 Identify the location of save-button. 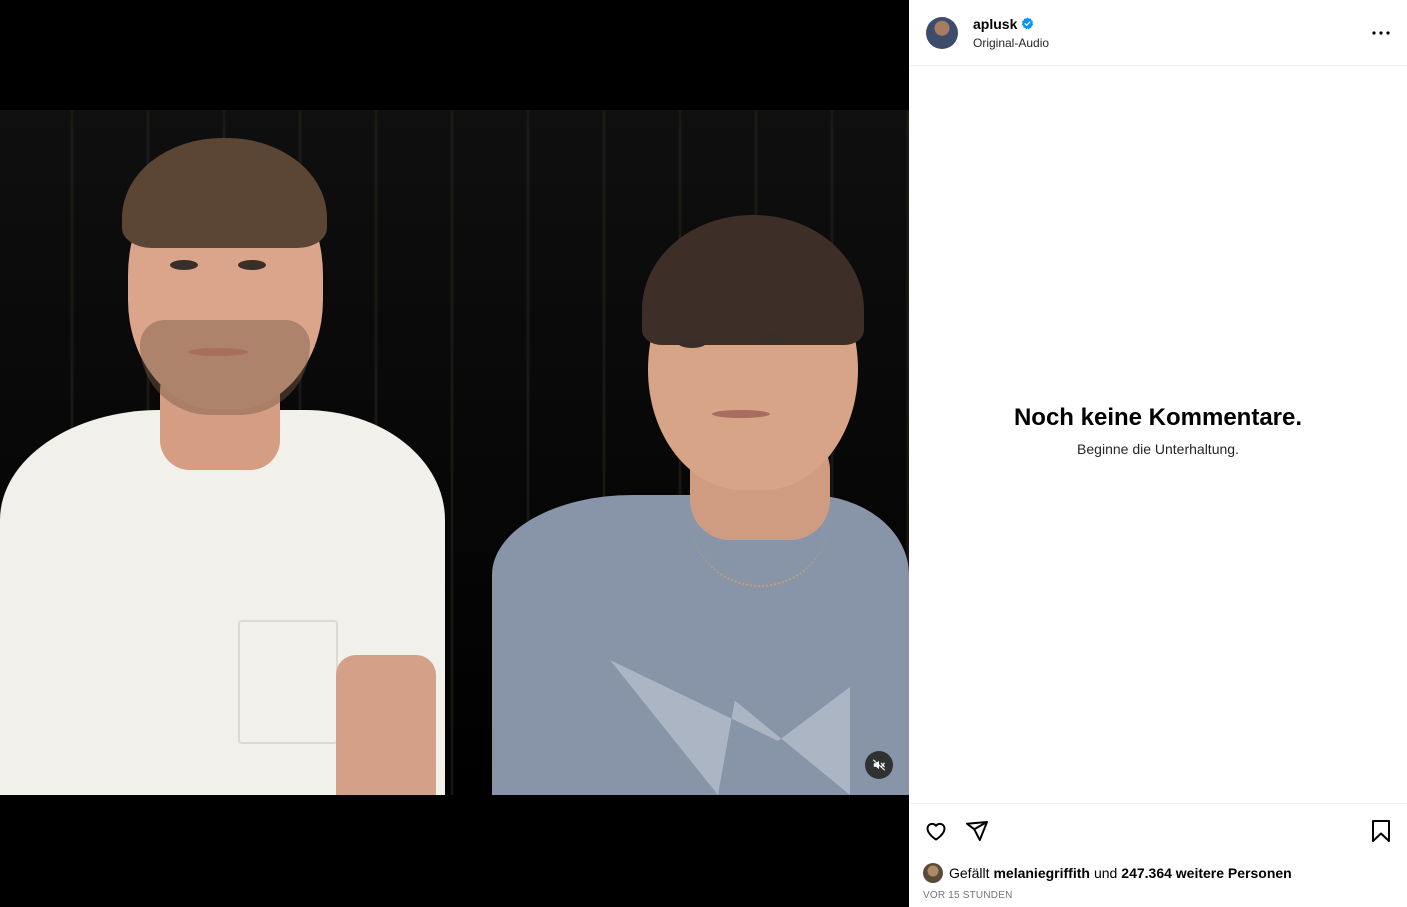
(1381, 831).